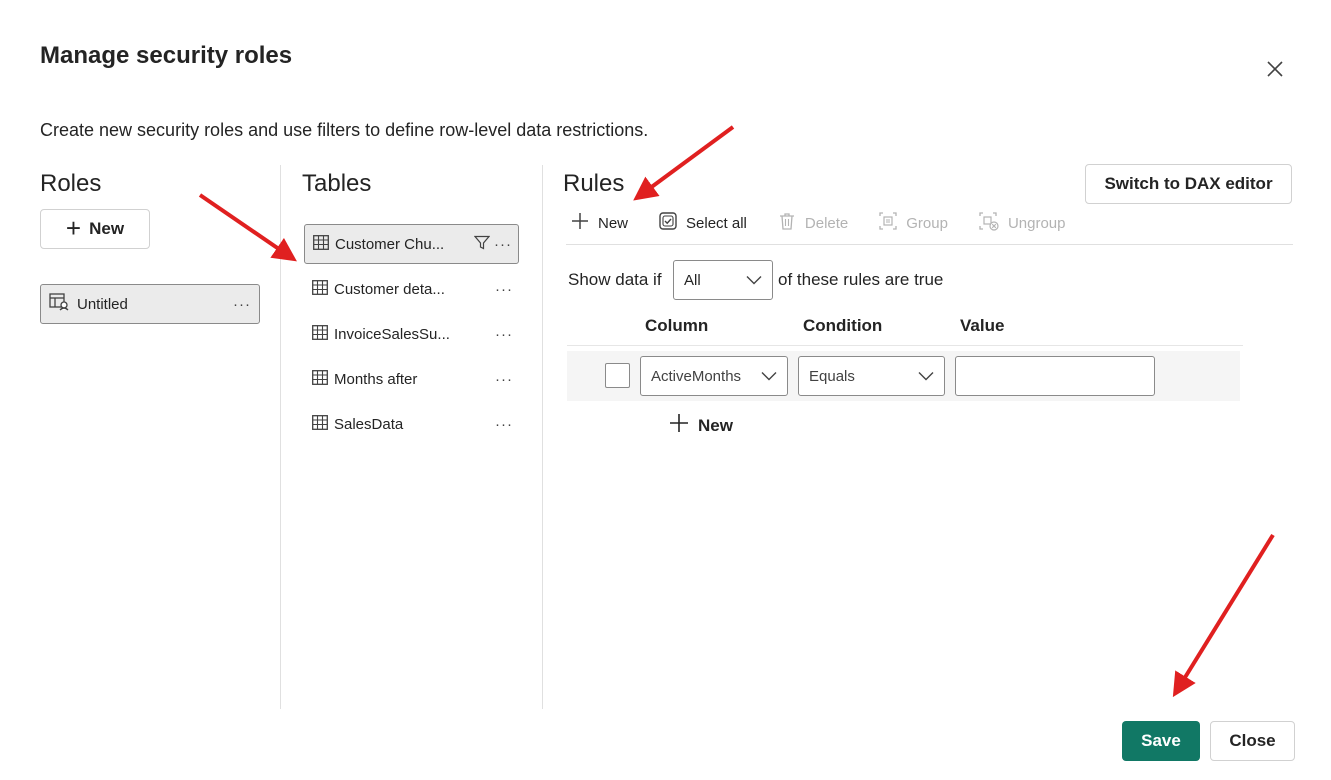 The height and width of the screenshot is (780, 1331). Describe the element at coordinates (989, 223) in the screenshot. I see `ungroup-icon` at that location.